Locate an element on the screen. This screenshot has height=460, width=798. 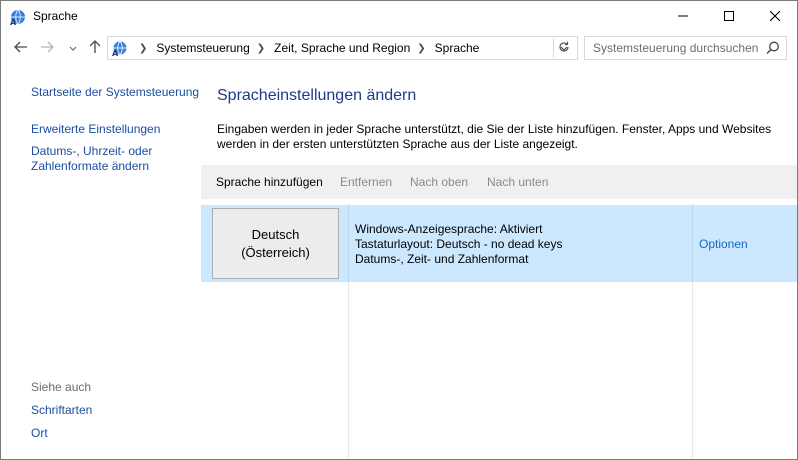
language-tile: Deutsch (Österreich) is located at coordinates (275, 243).